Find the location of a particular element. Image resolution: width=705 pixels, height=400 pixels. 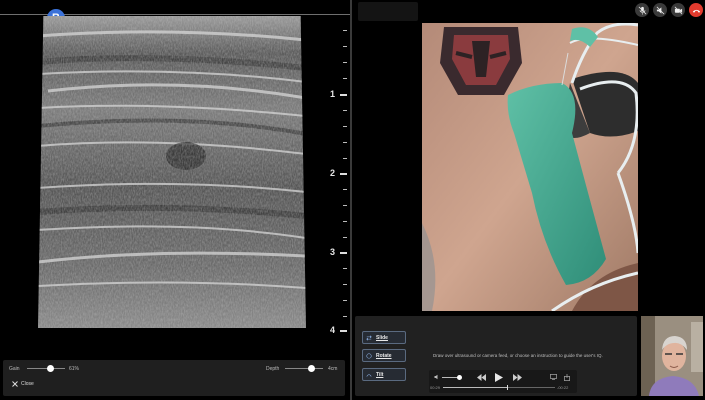

camera-off-icon is located at coordinates (678, 10).